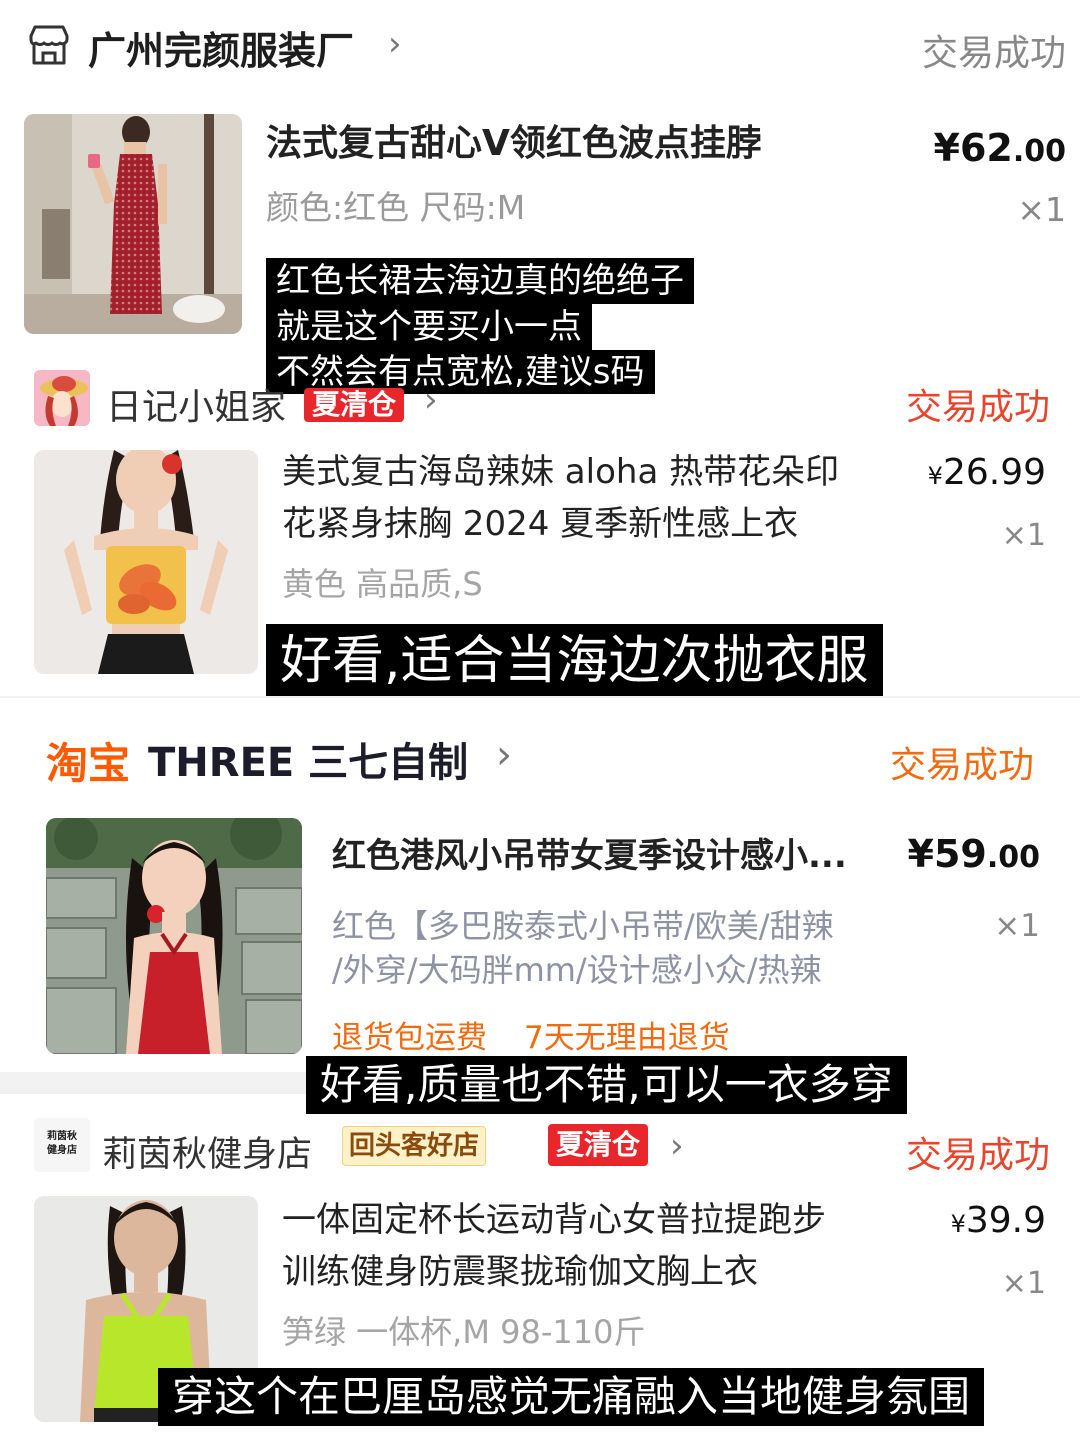 The height and width of the screenshot is (1440, 1080). Describe the element at coordinates (480, 281) in the screenshot. I see `caption-line: 红色长裙去海边真的绝绝子` at that location.